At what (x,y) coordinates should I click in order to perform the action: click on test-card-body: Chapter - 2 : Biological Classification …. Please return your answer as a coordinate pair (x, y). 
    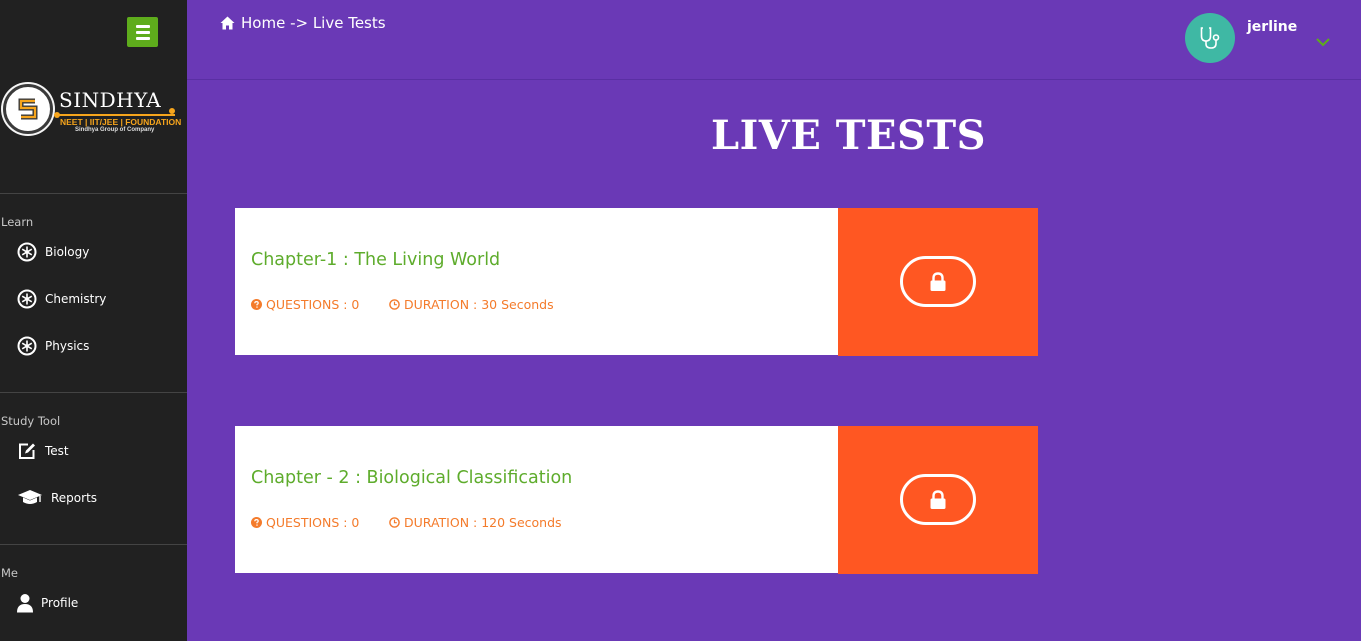
    Looking at the image, I should click on (536, 499).